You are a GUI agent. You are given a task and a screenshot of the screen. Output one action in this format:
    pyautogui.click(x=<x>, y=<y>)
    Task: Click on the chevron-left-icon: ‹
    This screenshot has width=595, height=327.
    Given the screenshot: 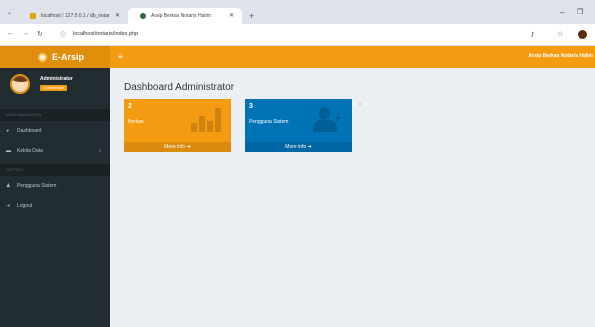 What is the action you would take?
    pyautogui.click(x=100, y=151)
    